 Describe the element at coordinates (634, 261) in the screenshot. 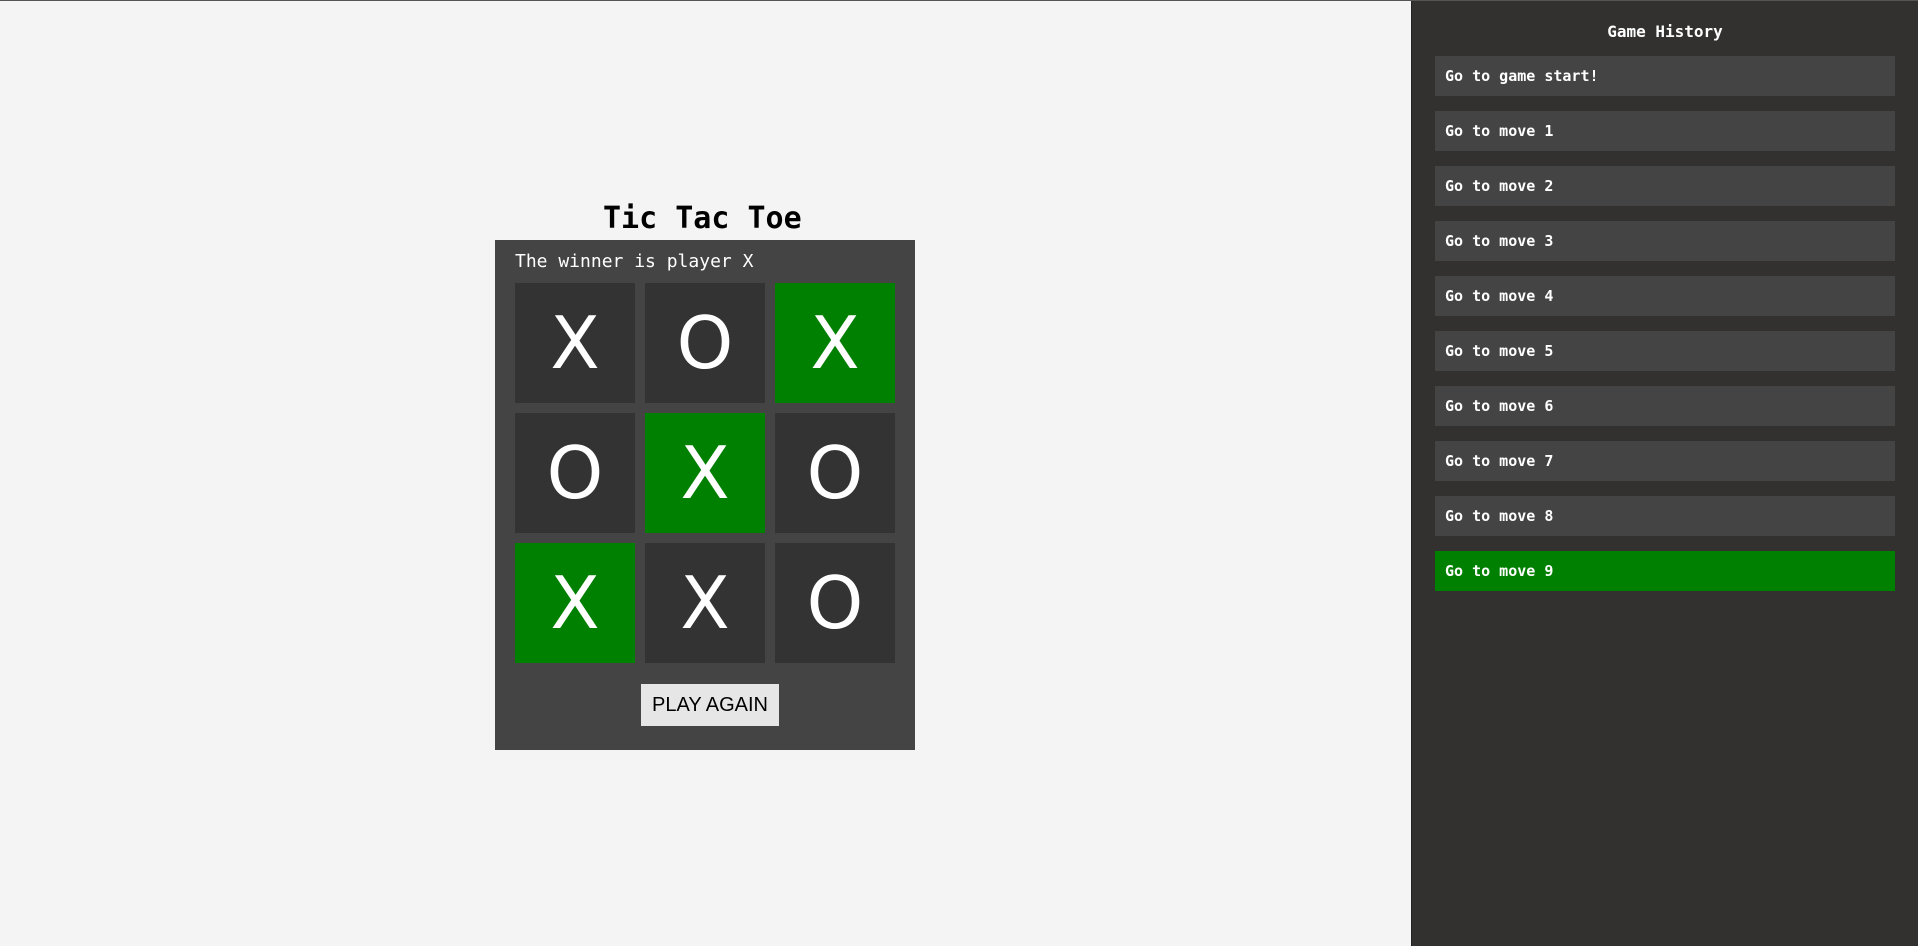

I see `game-status: The winner is player X` at that location.